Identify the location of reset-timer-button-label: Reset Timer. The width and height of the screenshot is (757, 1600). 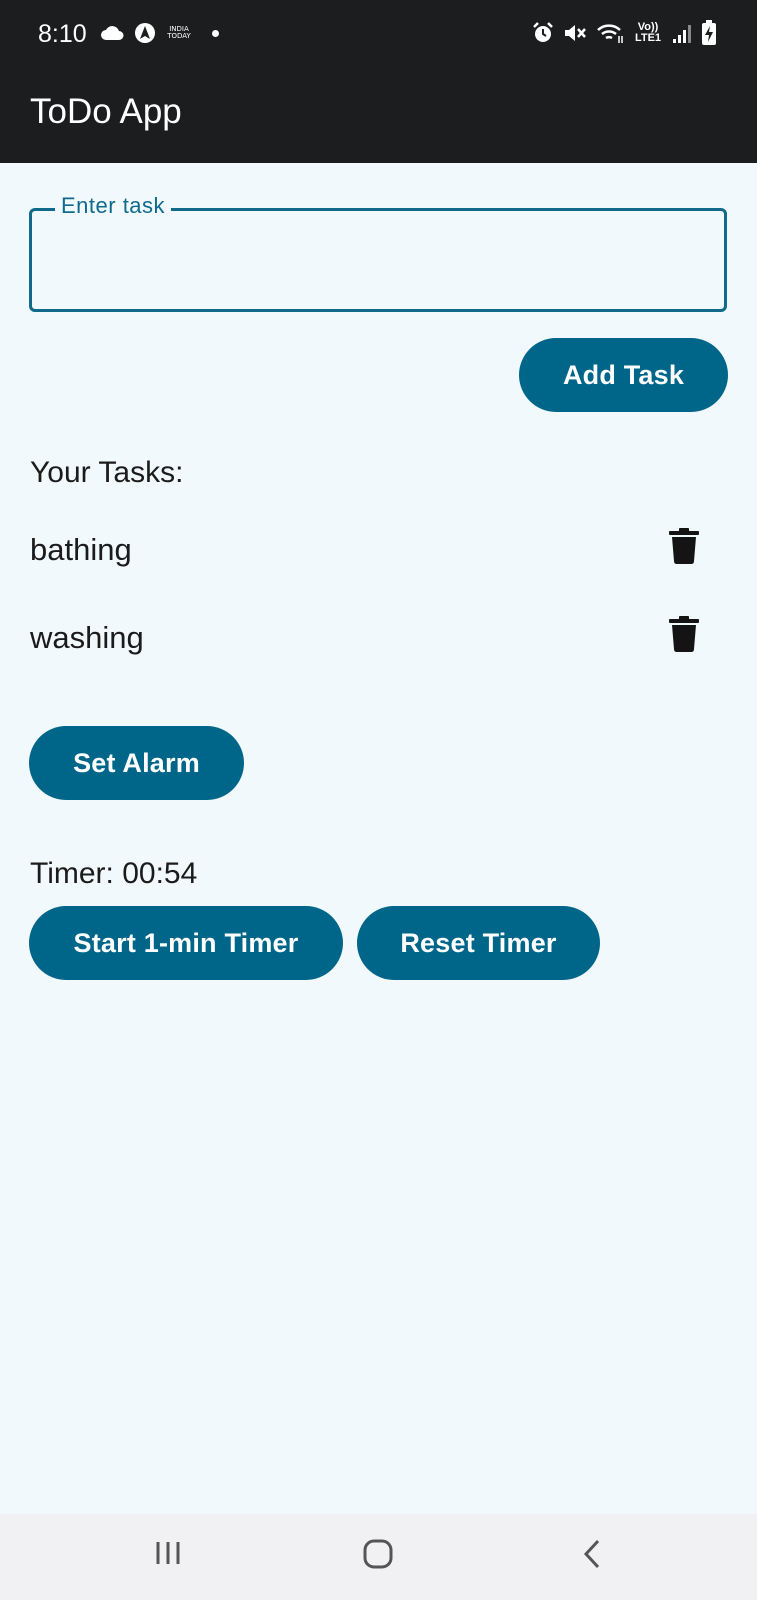
(478, 942).